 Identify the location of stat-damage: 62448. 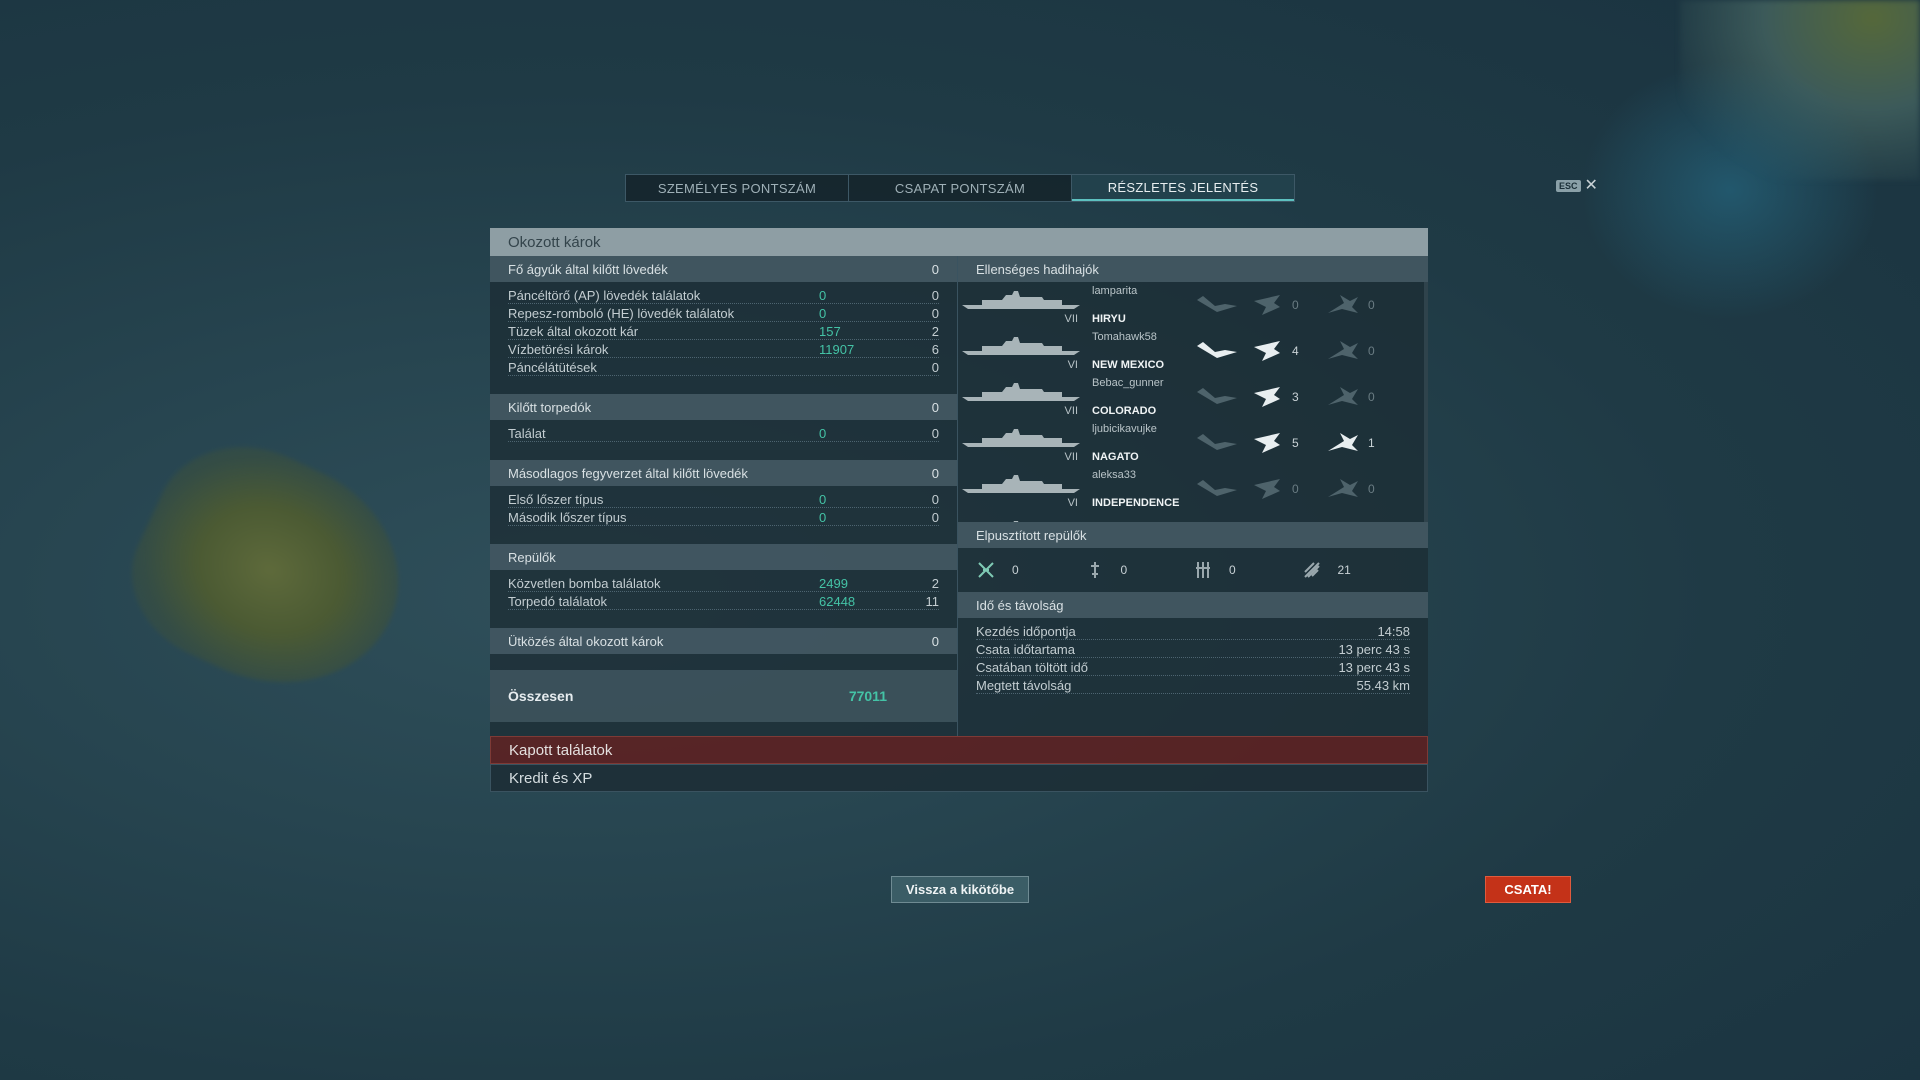
(837, 601).